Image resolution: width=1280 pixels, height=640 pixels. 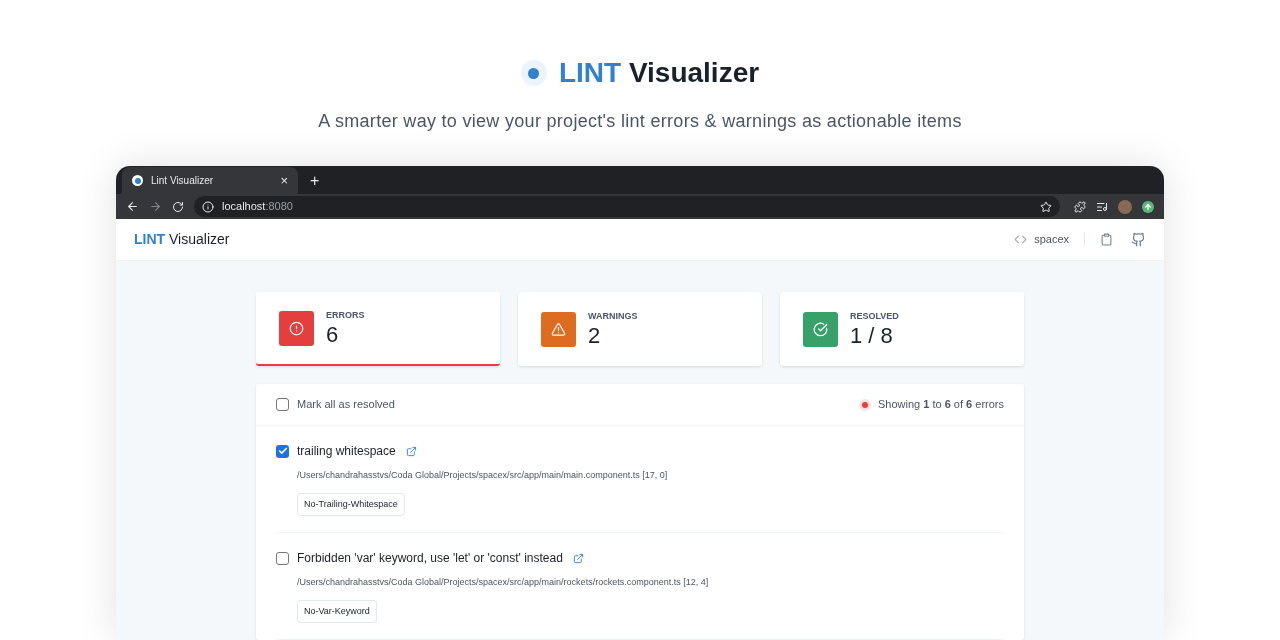 What do you see at coordinates (1046, 206) in the screenshot?
I see `star-icon` at bounding box center [1046, 206].